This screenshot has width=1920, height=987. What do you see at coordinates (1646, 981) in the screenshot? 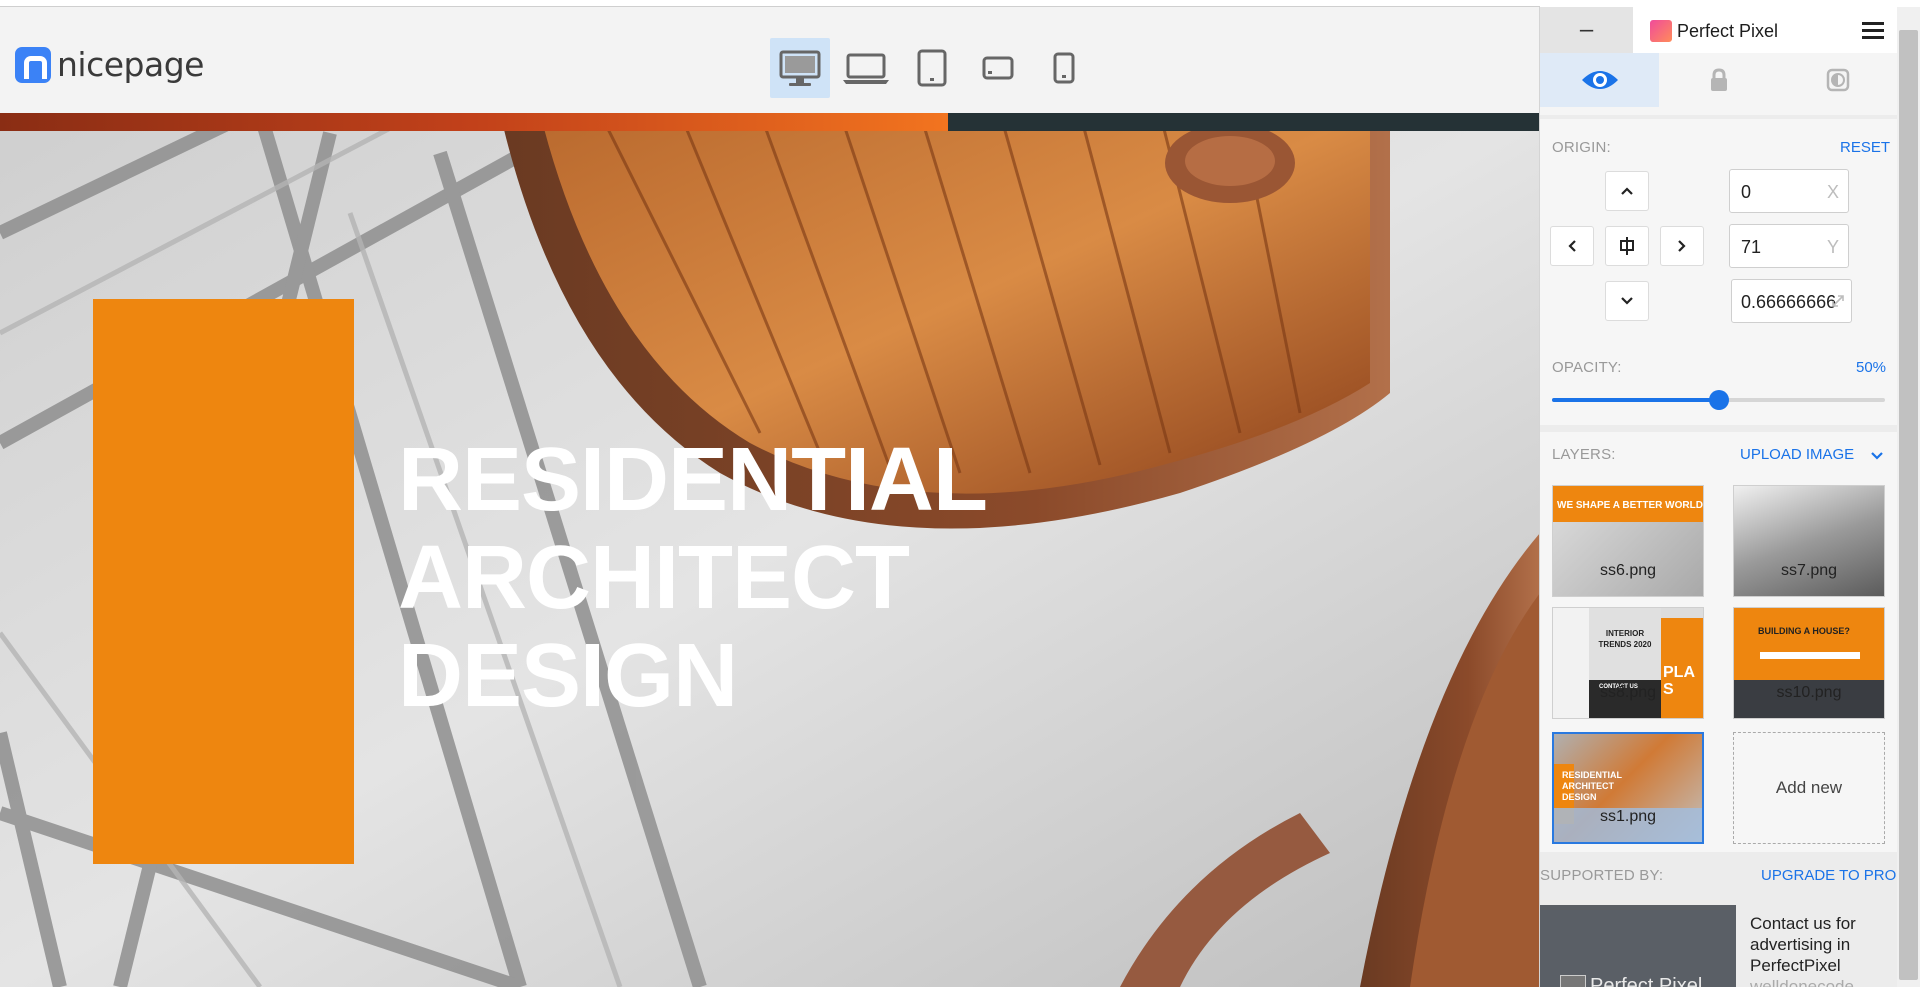
I see `ad-image-text: Perfect Pixel` at bounding box center [1646, 981].